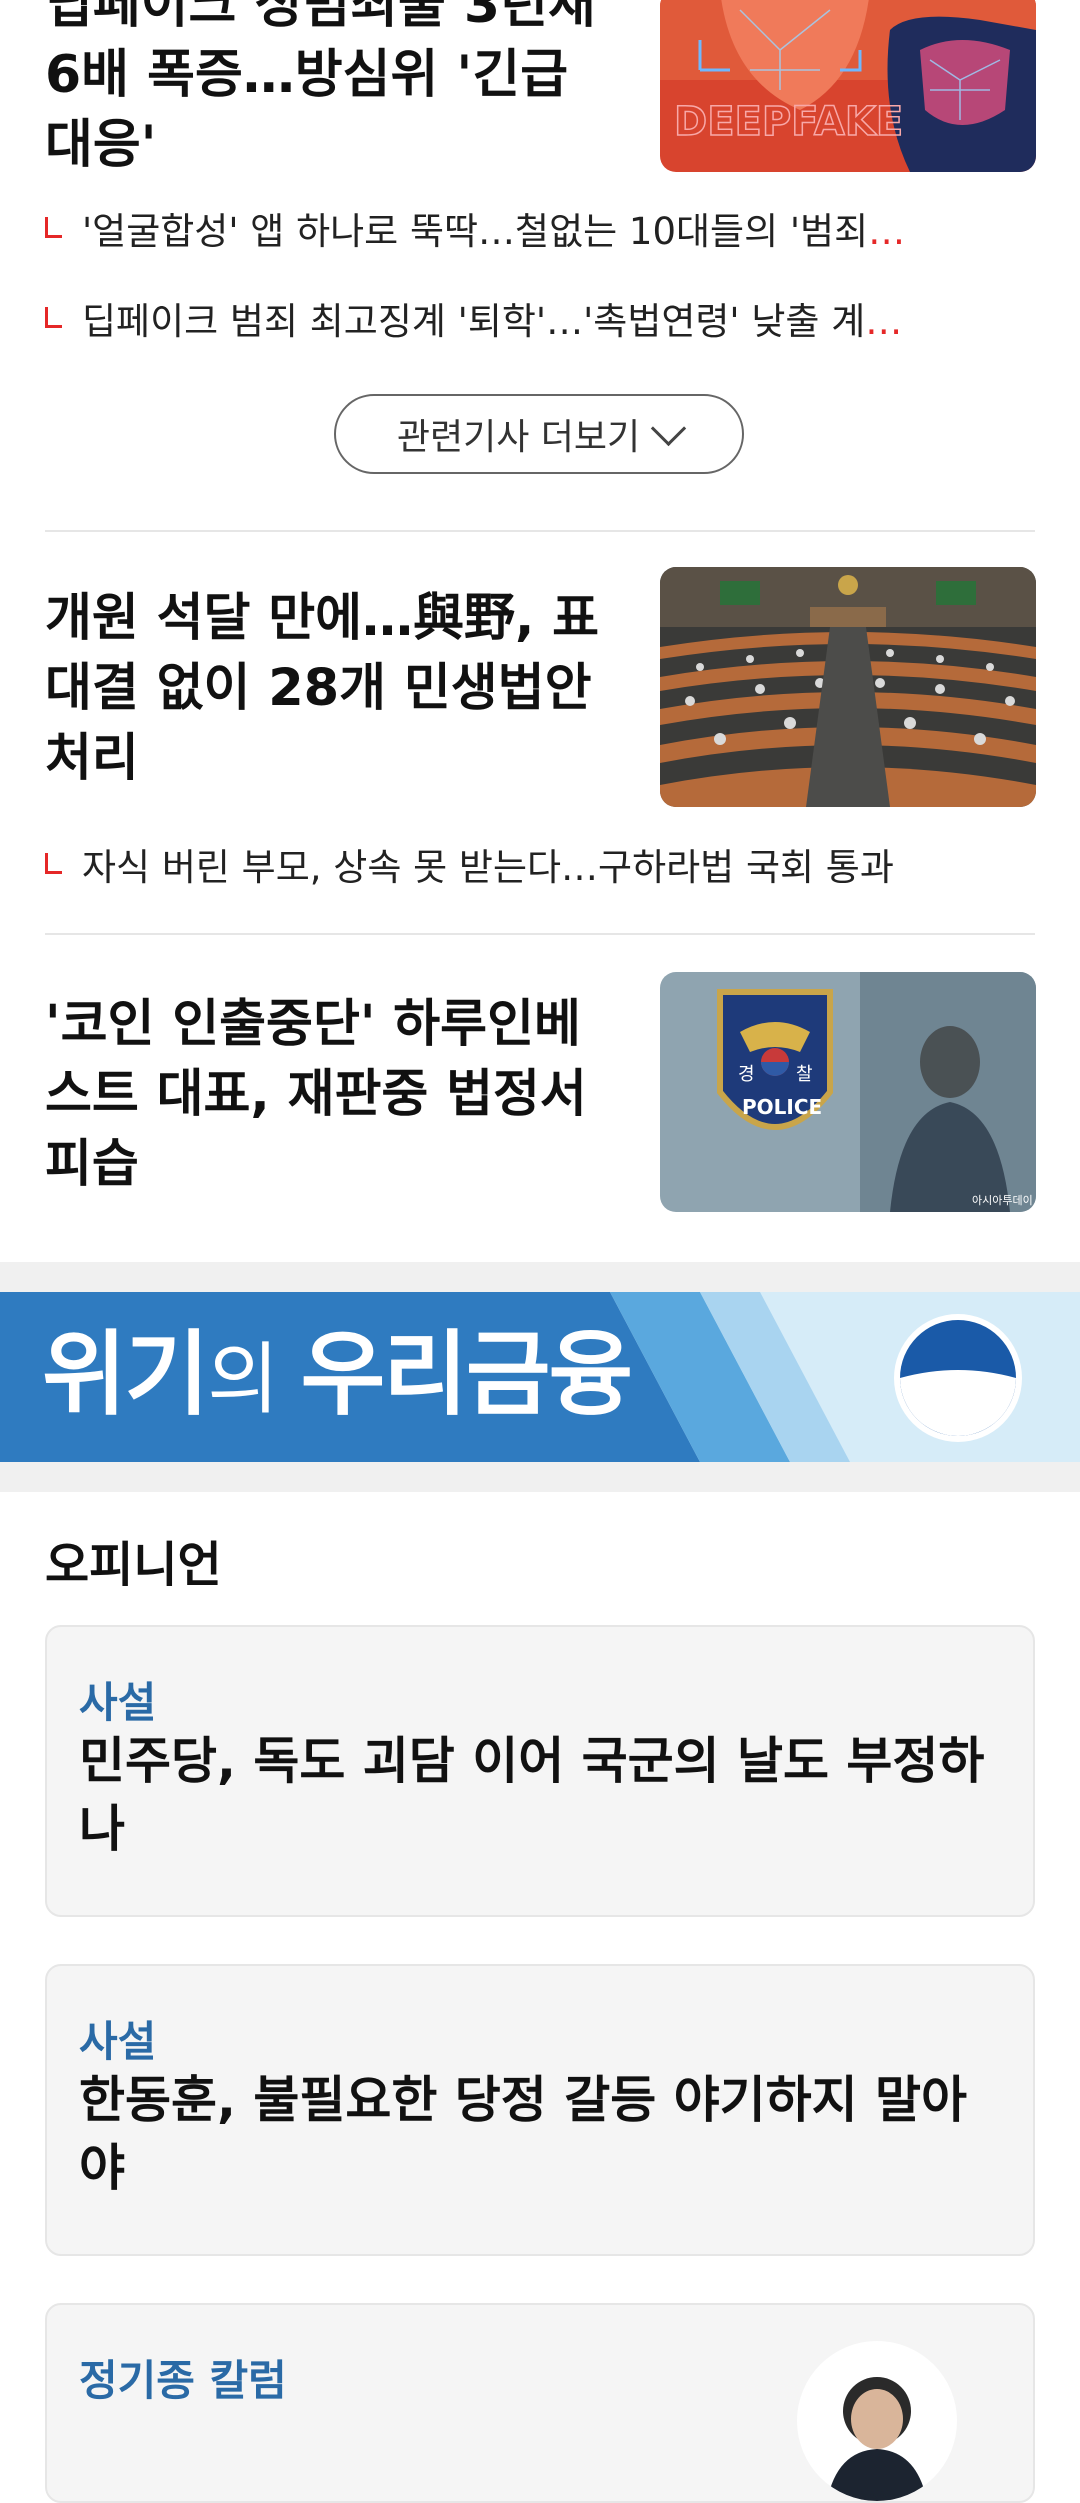  I want to click on article-thumbnail, so click(848, 687).